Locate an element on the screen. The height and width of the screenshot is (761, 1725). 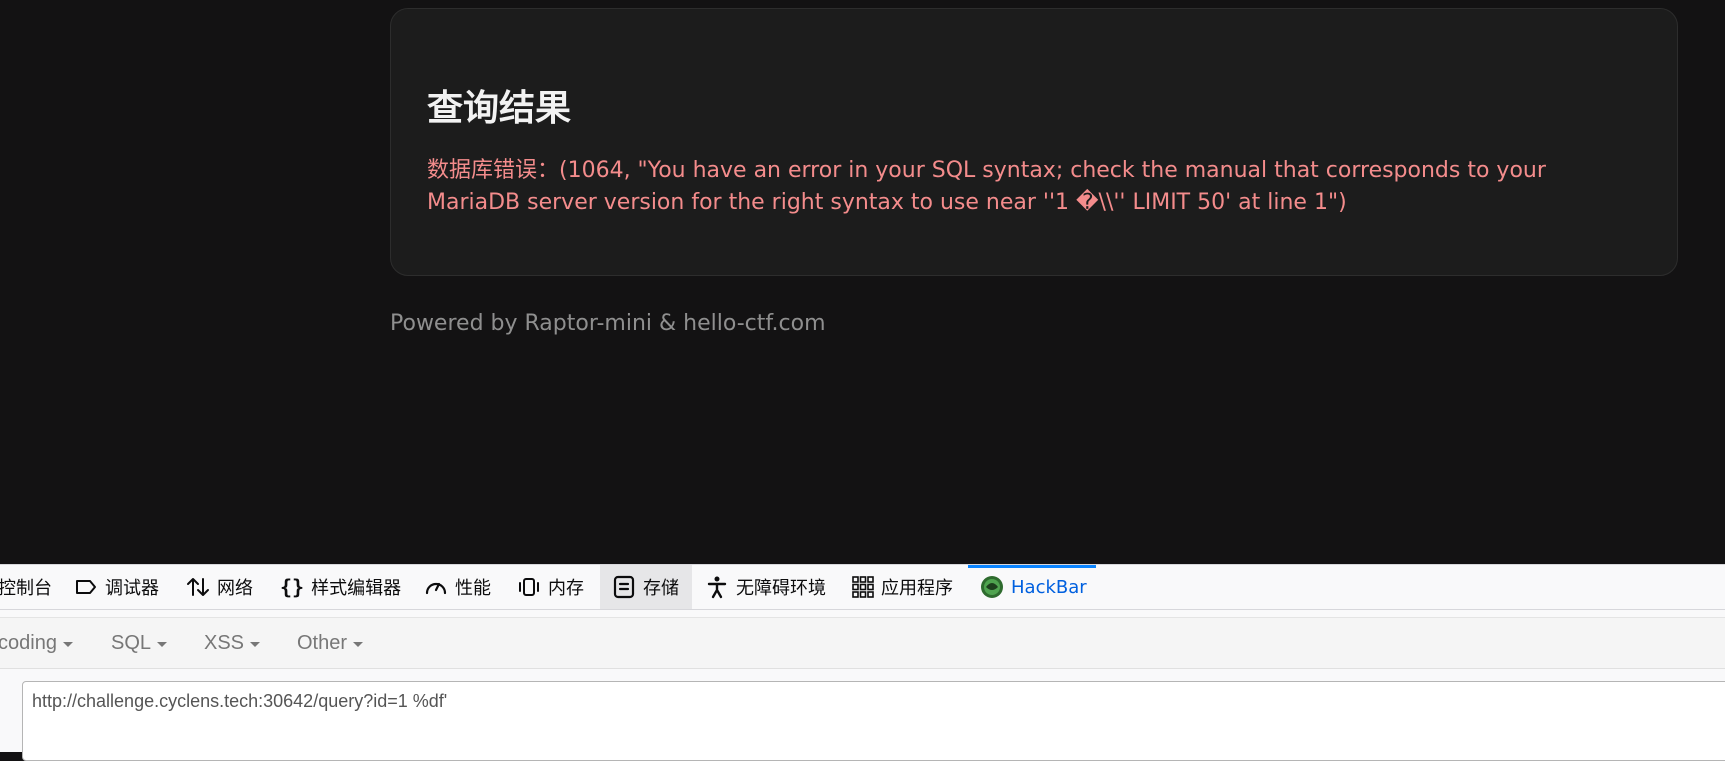
tab-label: 内存 is located at coordinates (566, 588).